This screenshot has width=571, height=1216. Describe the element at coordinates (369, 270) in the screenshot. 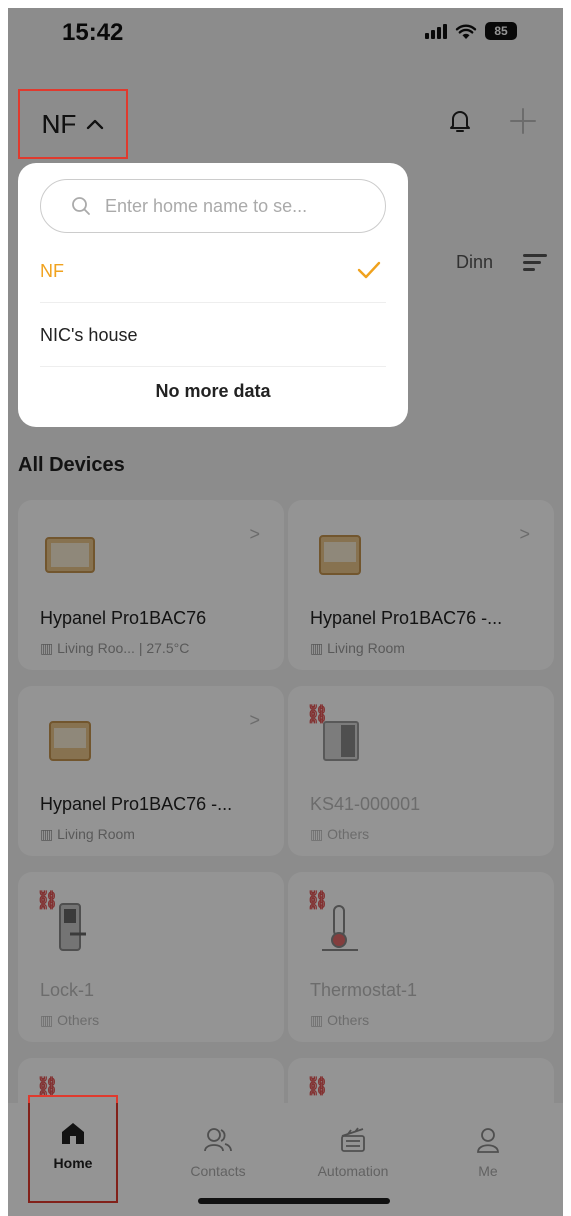

I see `checkmark-icon` at that location.